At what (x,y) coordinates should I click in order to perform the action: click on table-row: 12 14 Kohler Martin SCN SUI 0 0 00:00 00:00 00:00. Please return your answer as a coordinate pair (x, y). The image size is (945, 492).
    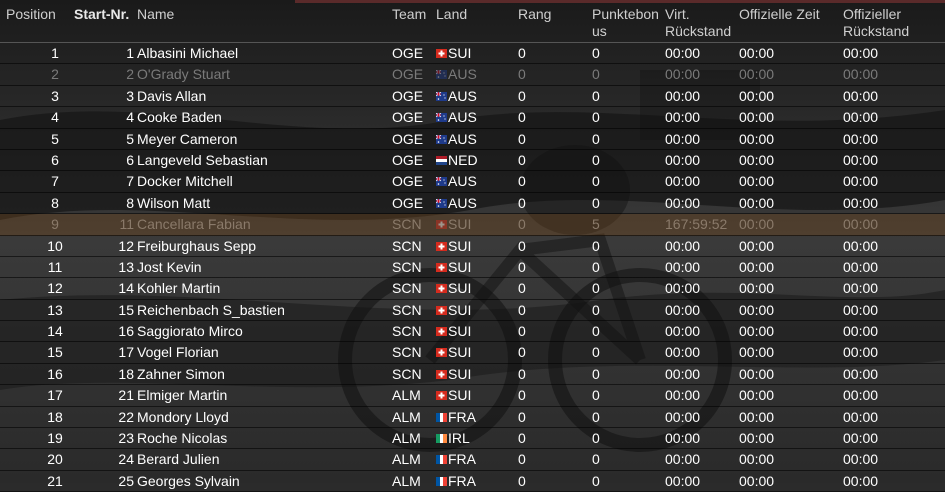
    Looking at the image, I should click on (472, 289).